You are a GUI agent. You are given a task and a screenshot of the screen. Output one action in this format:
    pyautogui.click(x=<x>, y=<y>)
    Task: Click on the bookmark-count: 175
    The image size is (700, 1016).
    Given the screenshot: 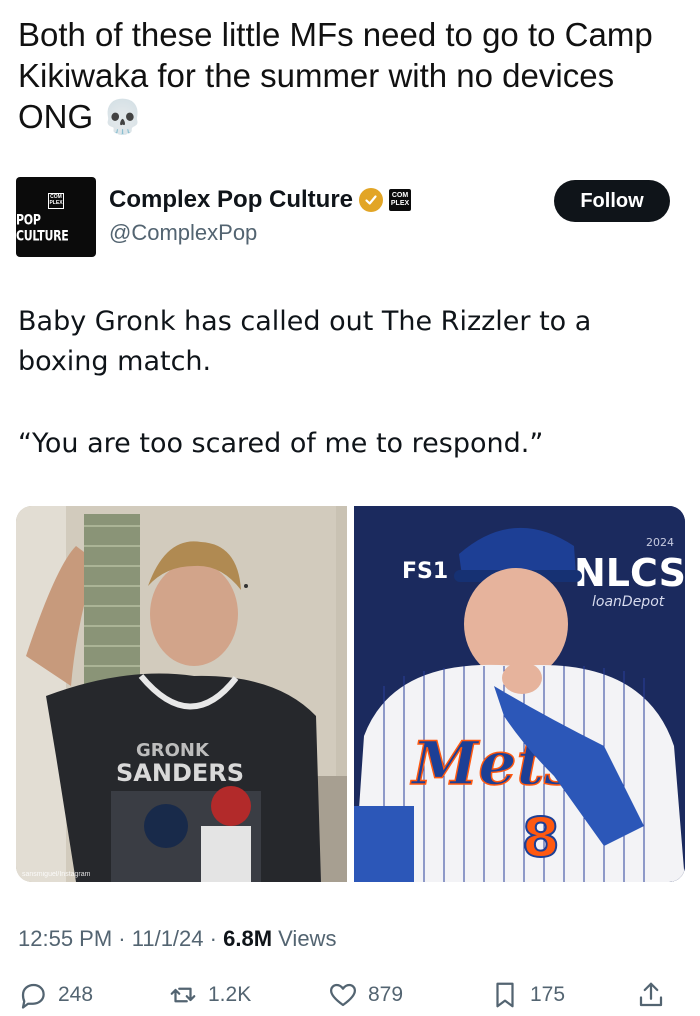 What is the action you would take?
    pyautogui.click(x=548, y=994)
    